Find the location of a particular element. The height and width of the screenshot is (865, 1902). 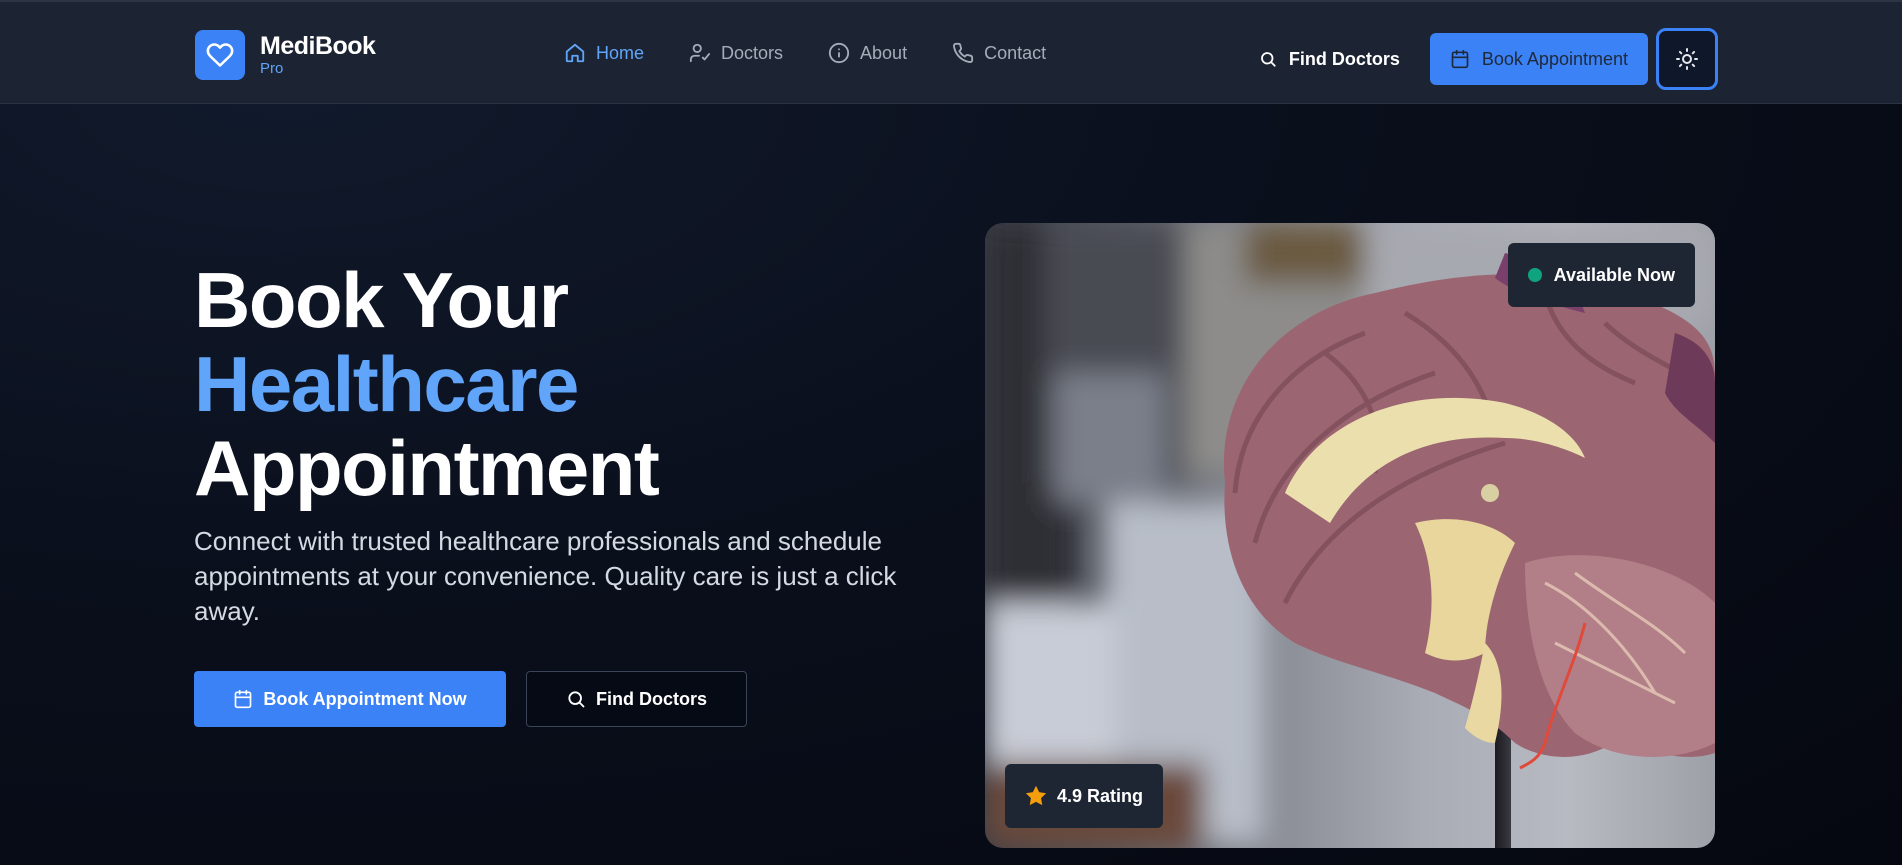

sun-icon is located at coordinates (1687, 59).